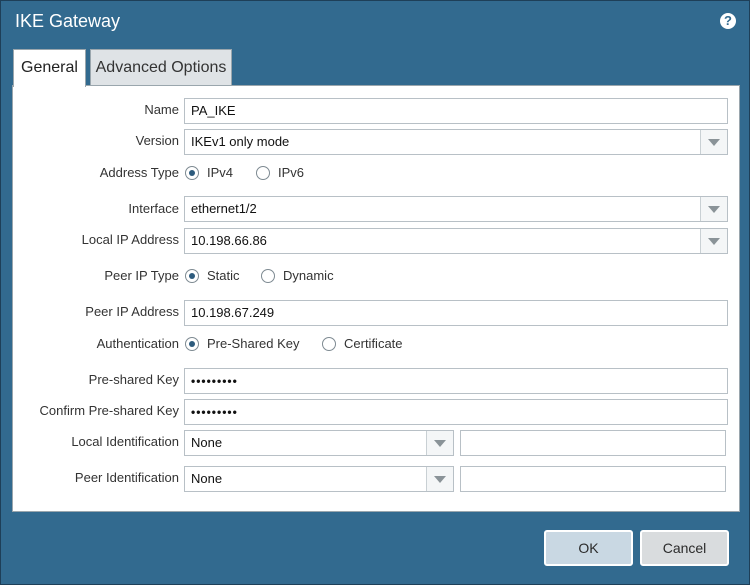 The image size is (750, 585). Describe the element at coordinates (684, 548) in the screenshot. I see `cancel-button: Cancel` at that location.